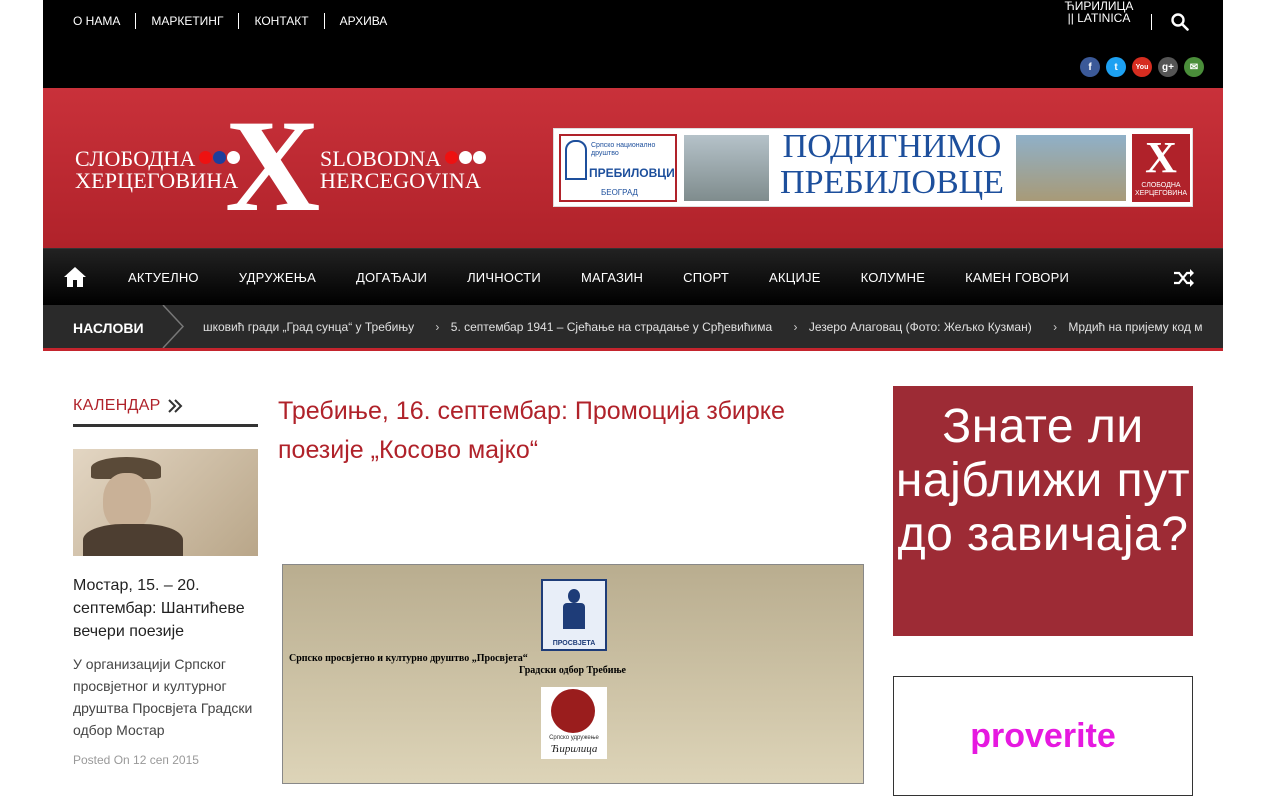 The image size is (1266, 796). I want to click on ticker-arrow-icon, so click(173, 326).